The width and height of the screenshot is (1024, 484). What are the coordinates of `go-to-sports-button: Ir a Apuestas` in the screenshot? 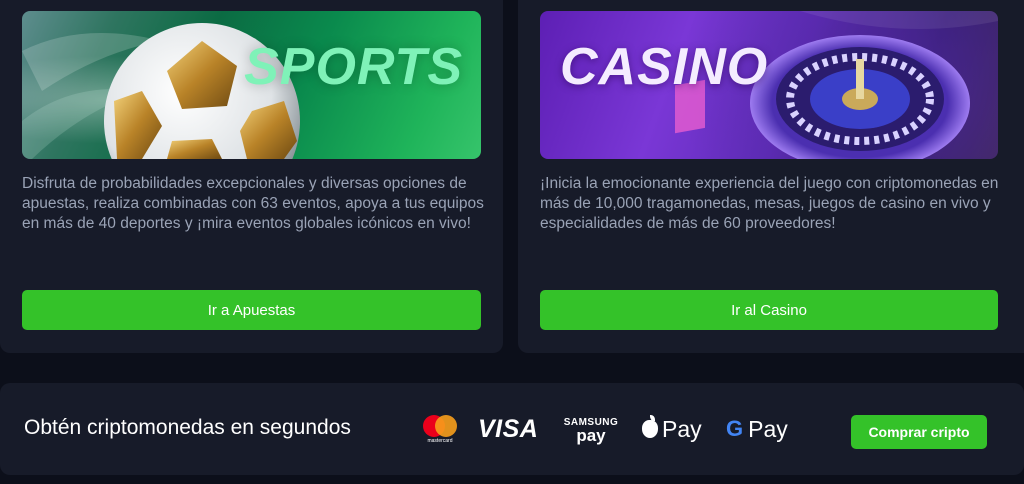 It's located at (251, 310).